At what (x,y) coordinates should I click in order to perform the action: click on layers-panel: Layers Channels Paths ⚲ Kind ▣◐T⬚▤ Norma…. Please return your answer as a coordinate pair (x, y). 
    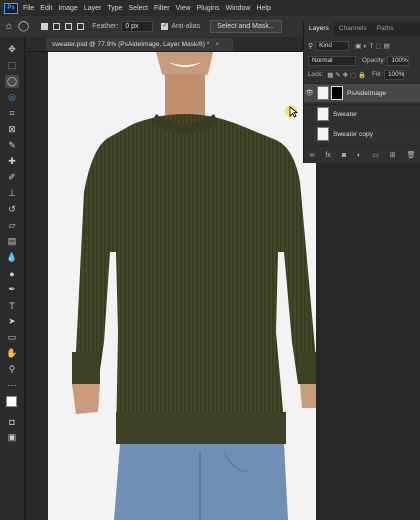
    Looking at the image, I should click on (361, 92).